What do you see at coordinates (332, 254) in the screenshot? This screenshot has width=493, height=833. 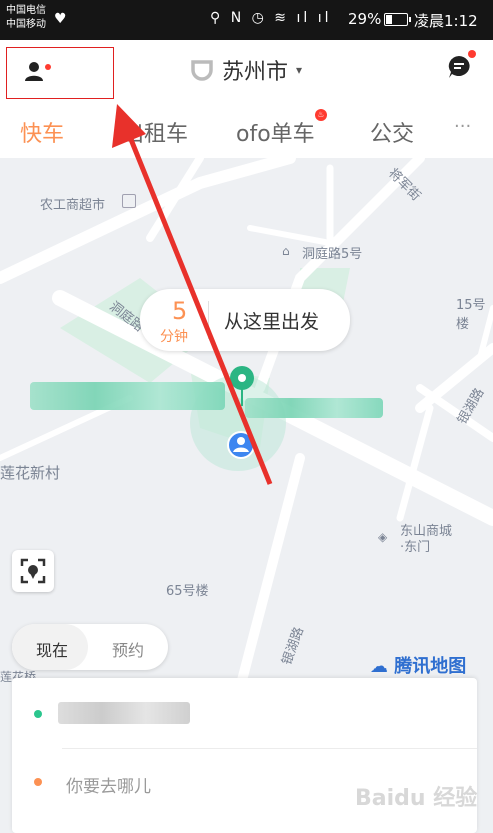 I see `poi-dongting5: 洞庭路5号` at bounding box center [332, 254].